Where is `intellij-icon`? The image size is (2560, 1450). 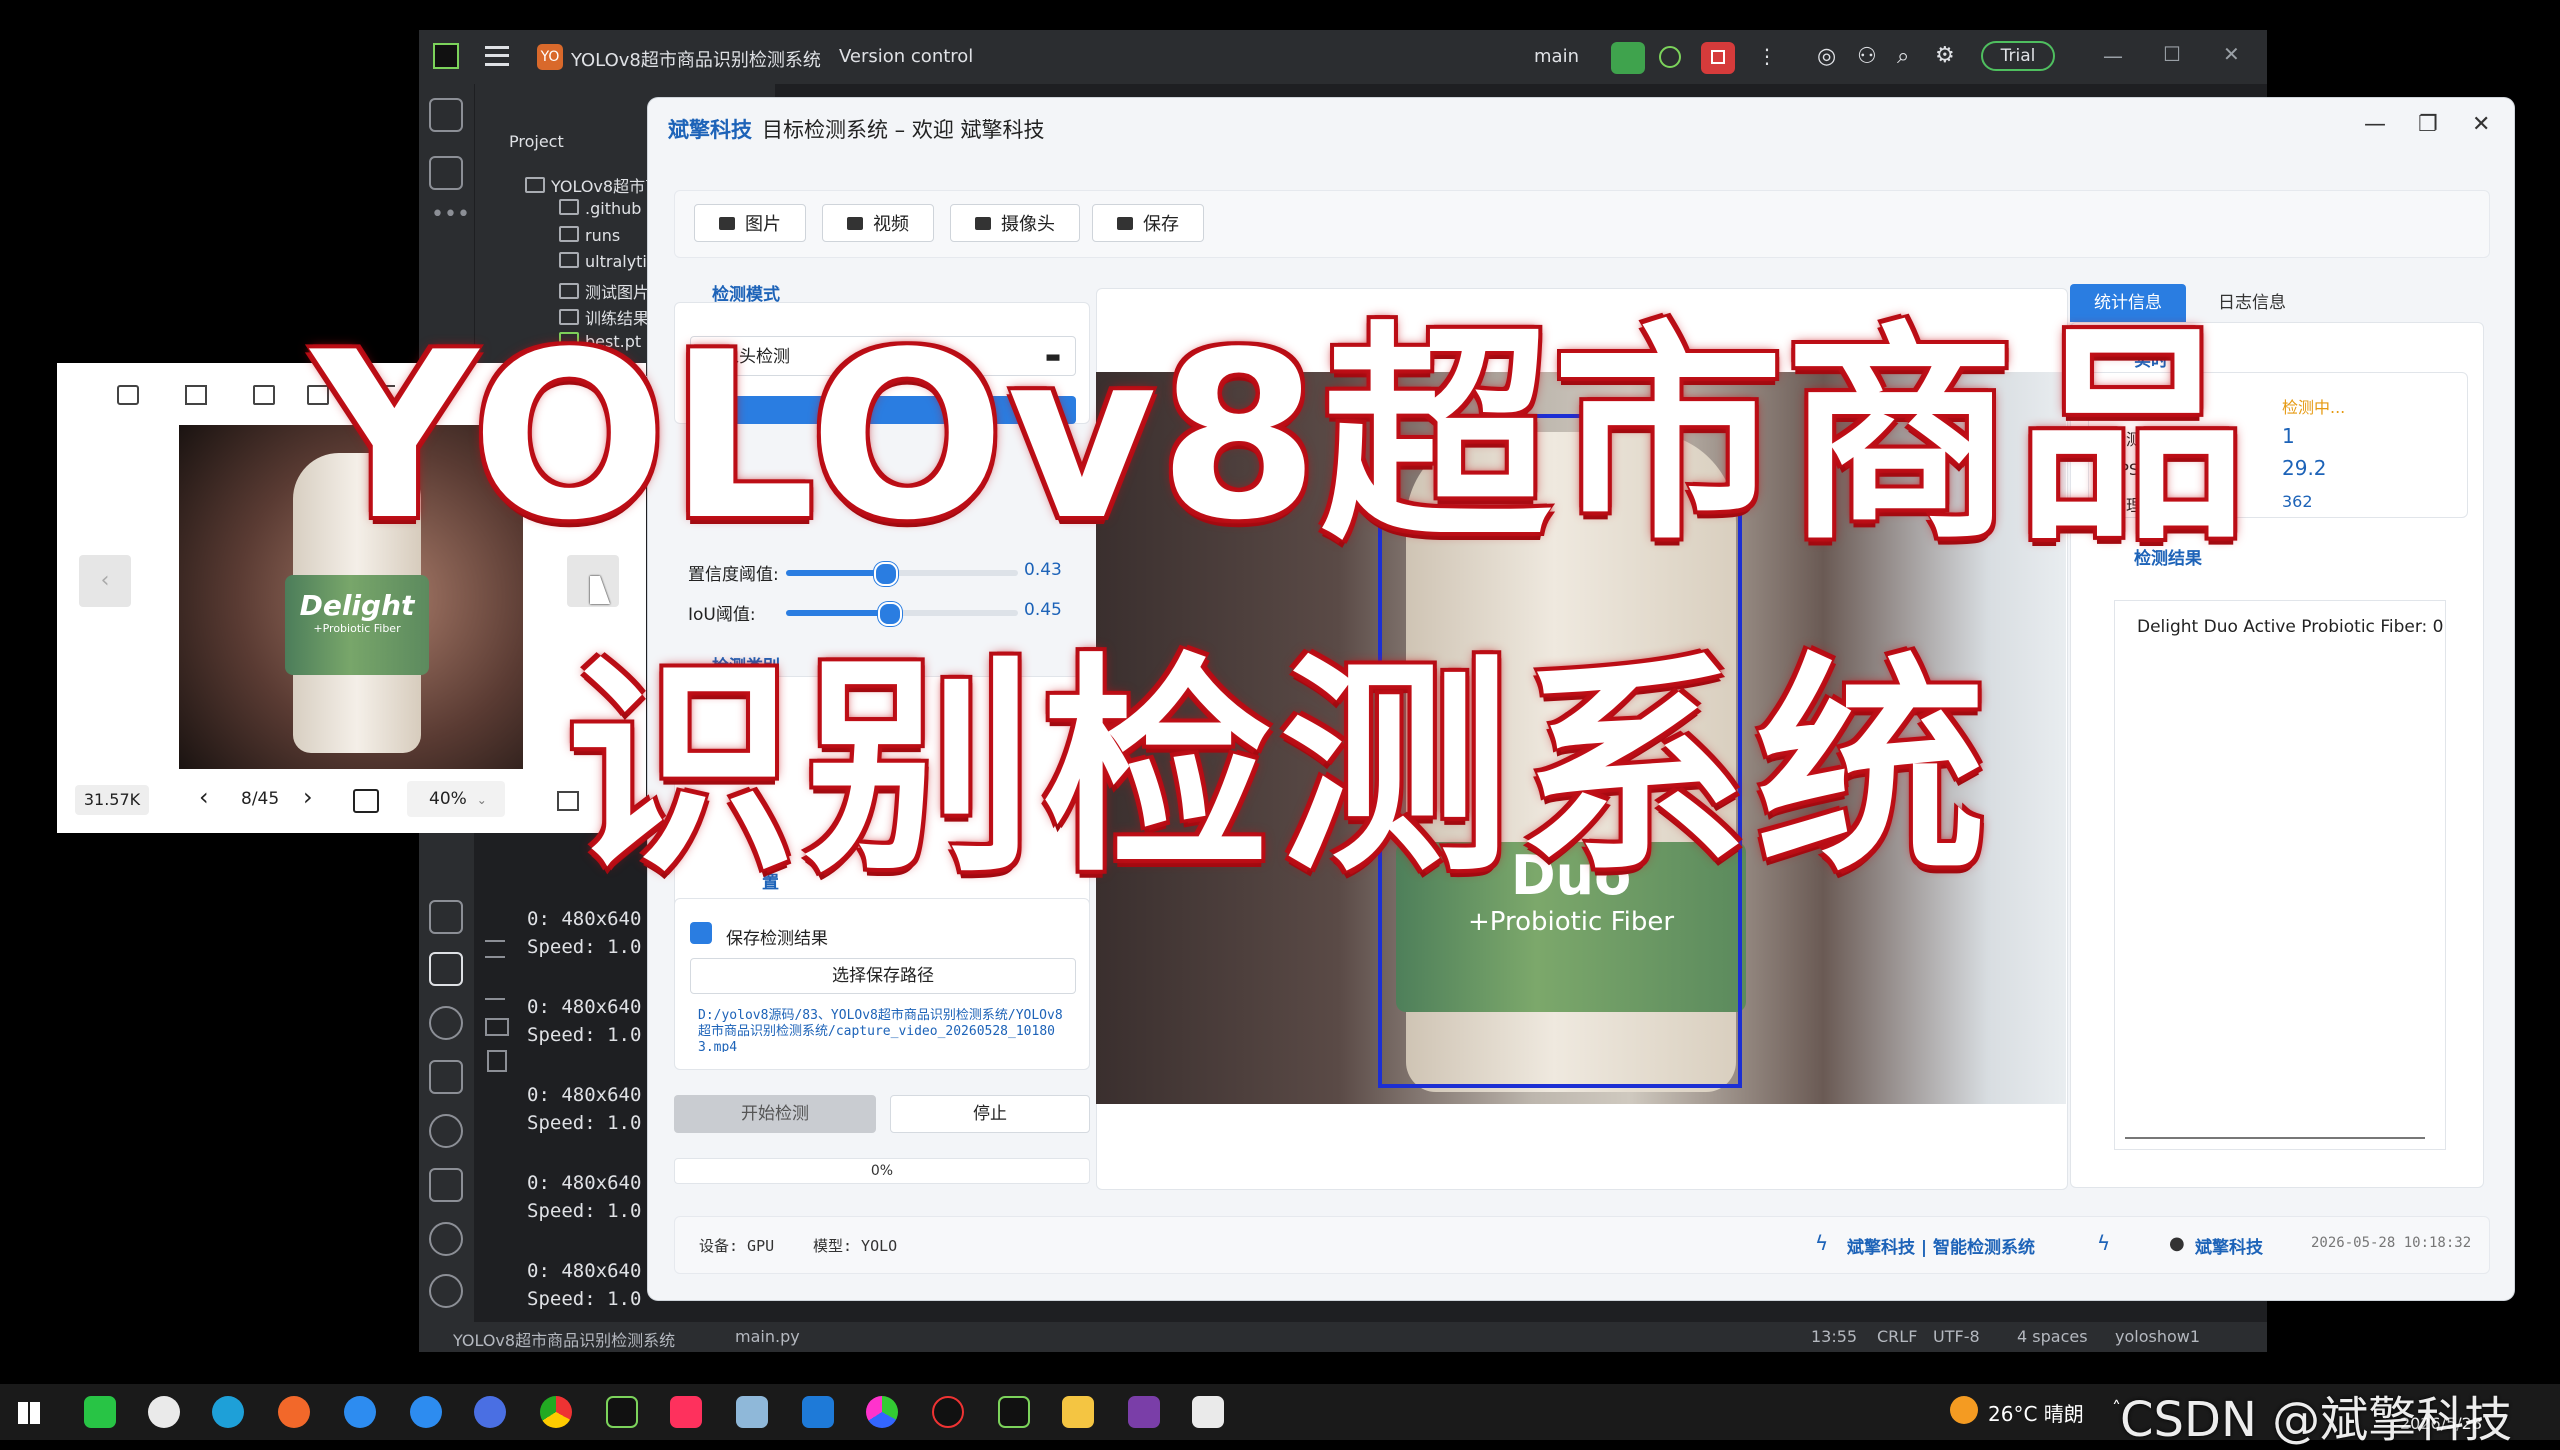 intellij-icon is located at coordinates (686, 1412).